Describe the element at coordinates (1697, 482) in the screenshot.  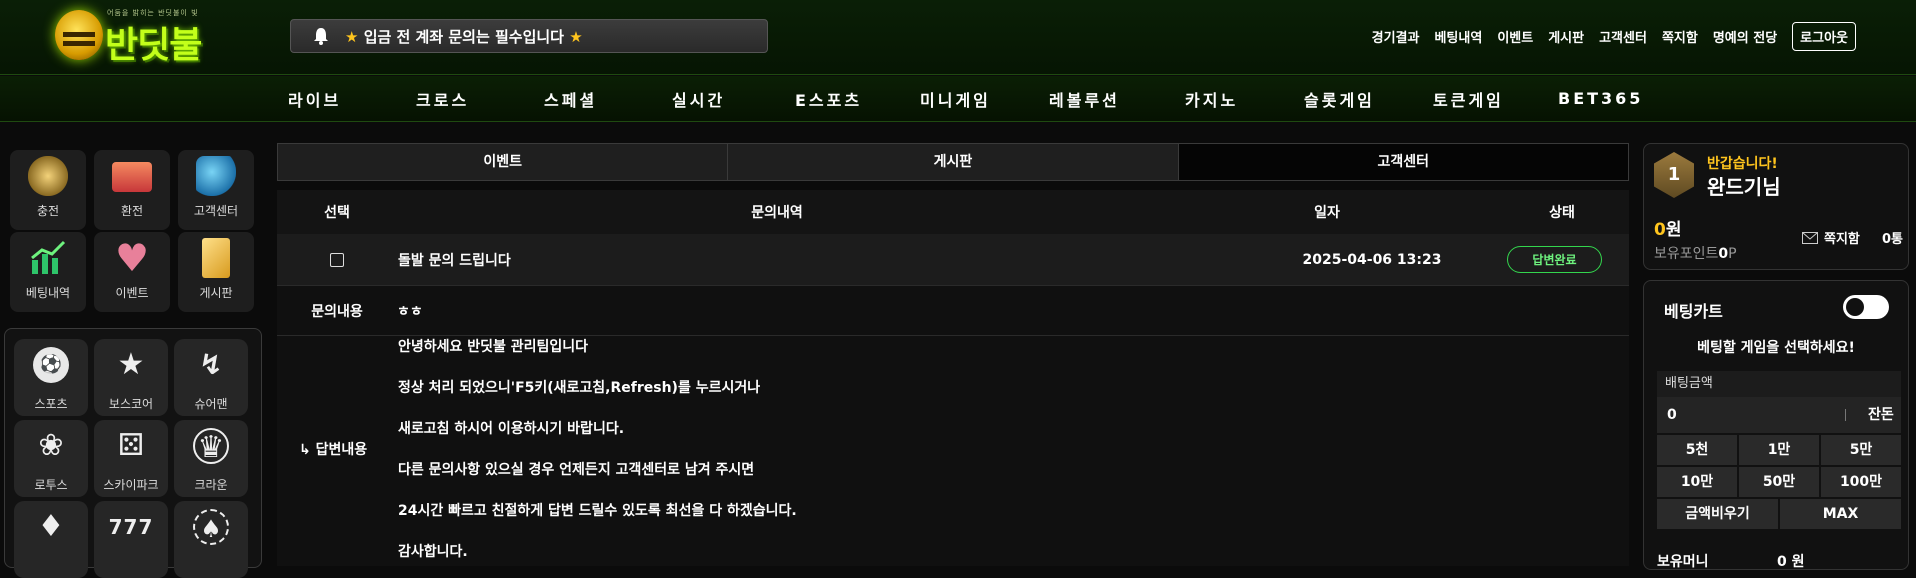
I see `amount-100k-button: 10만` at that location.